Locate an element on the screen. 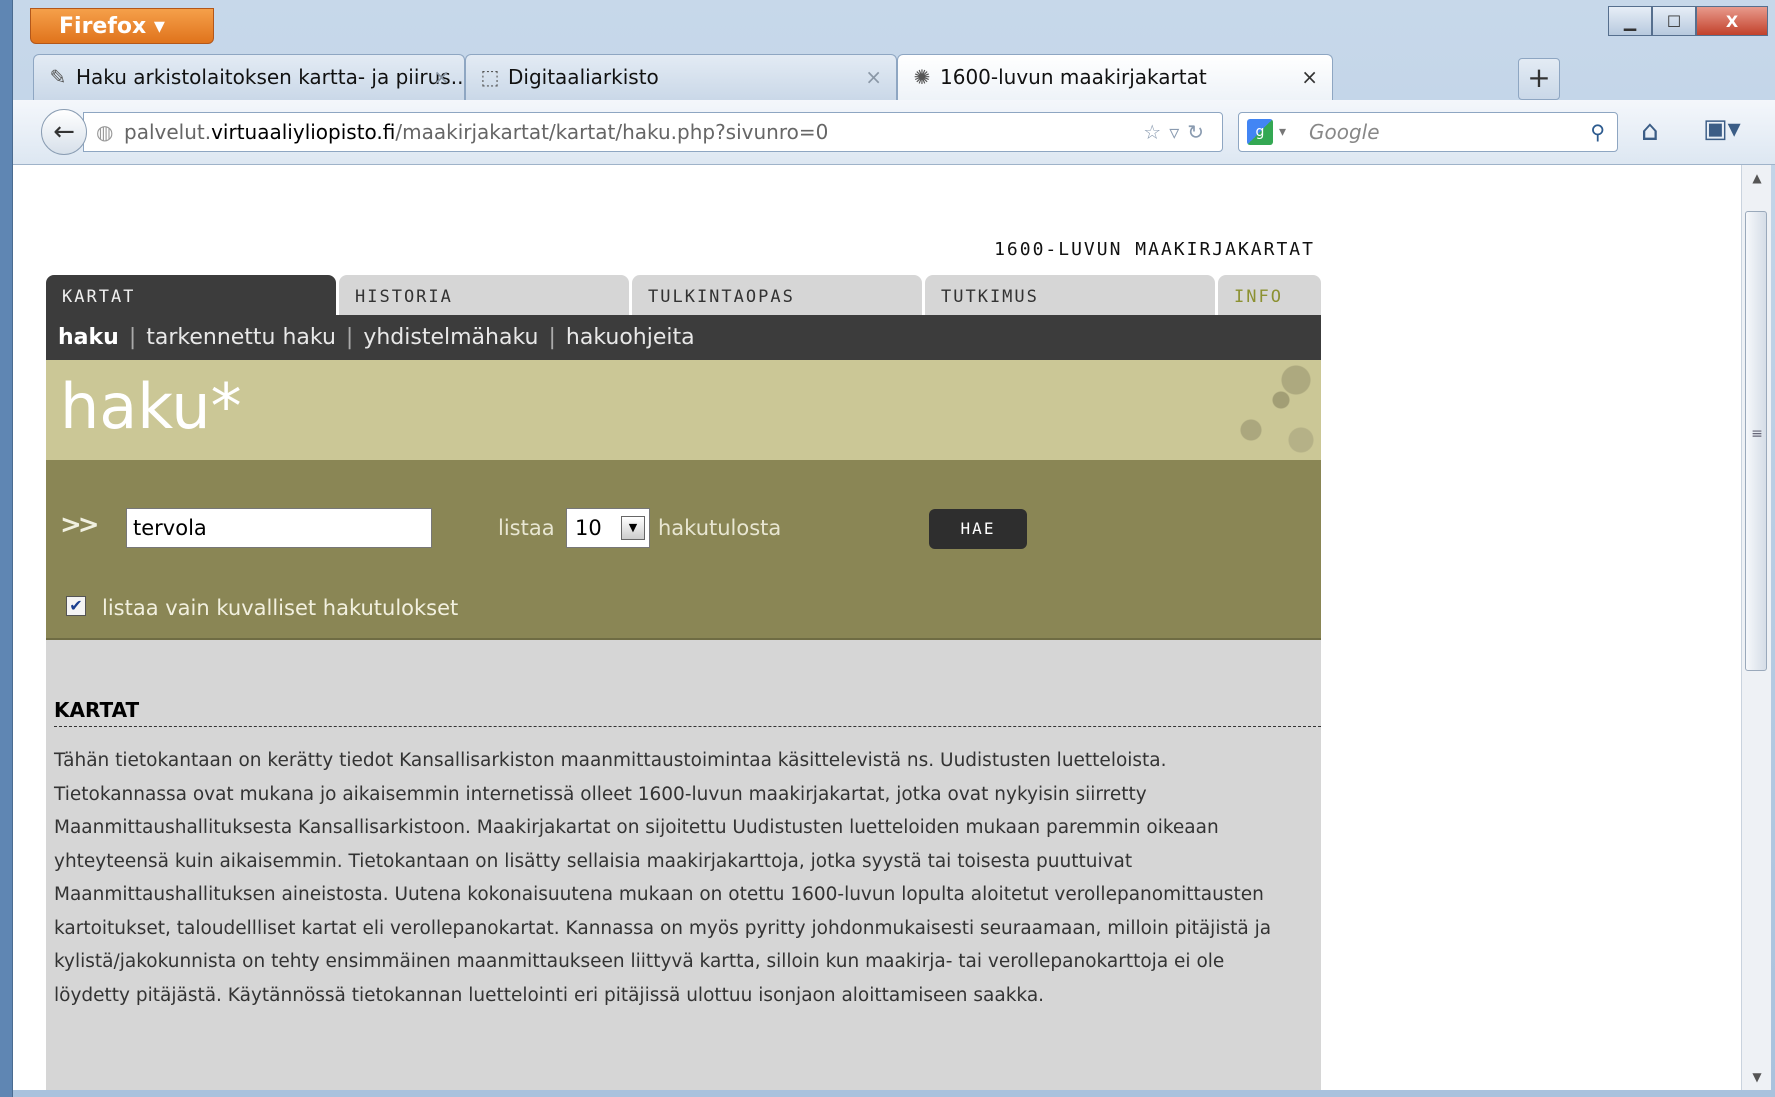 The width and height of the screenshot is (1775, 1097). search-input is located at coordinates (279, 528).